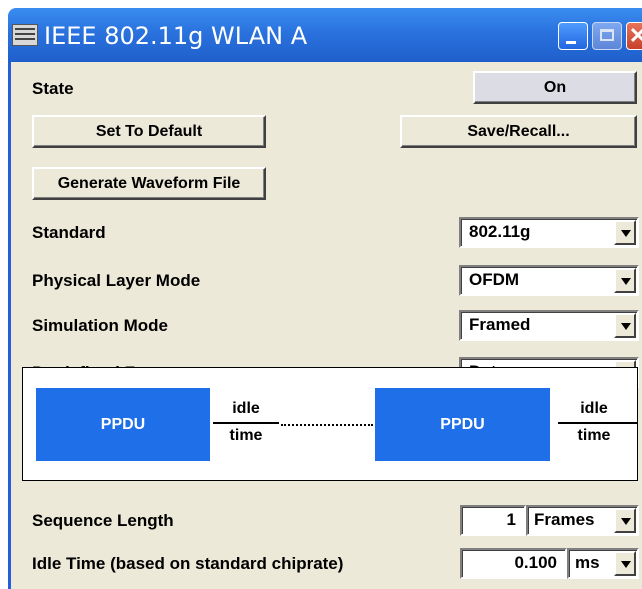 The image size is (642, 589). I want to click on sequence-length-input: 1, so click(493, 520).